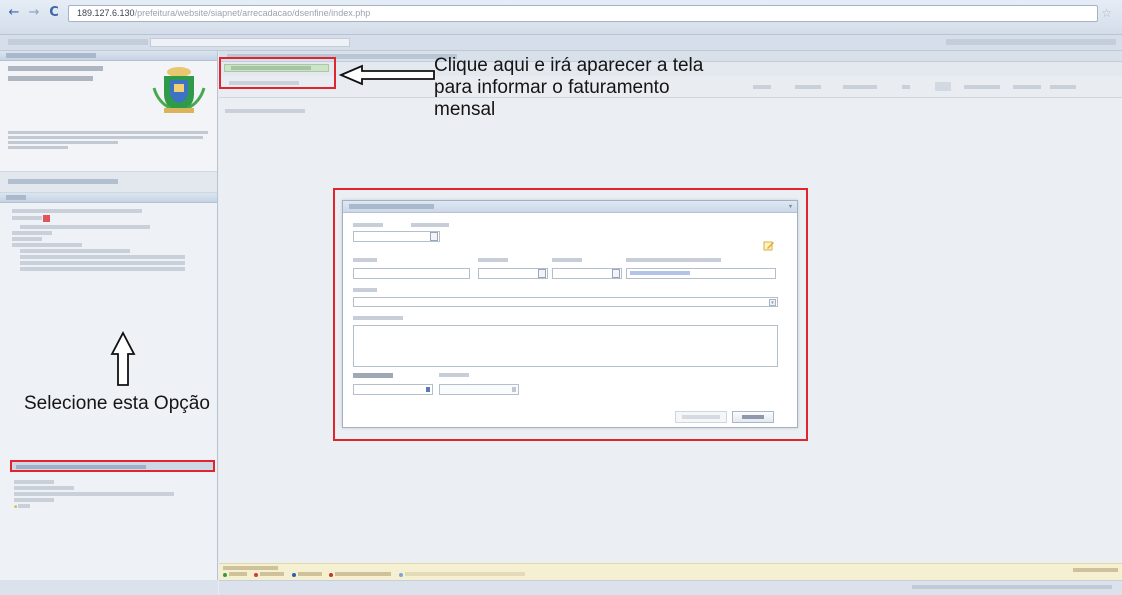 This screenshot has height=595, width=1122. Describe the element at coordinates (225, 574) in the screenshot. I see `legend-normal-dot` at that location.